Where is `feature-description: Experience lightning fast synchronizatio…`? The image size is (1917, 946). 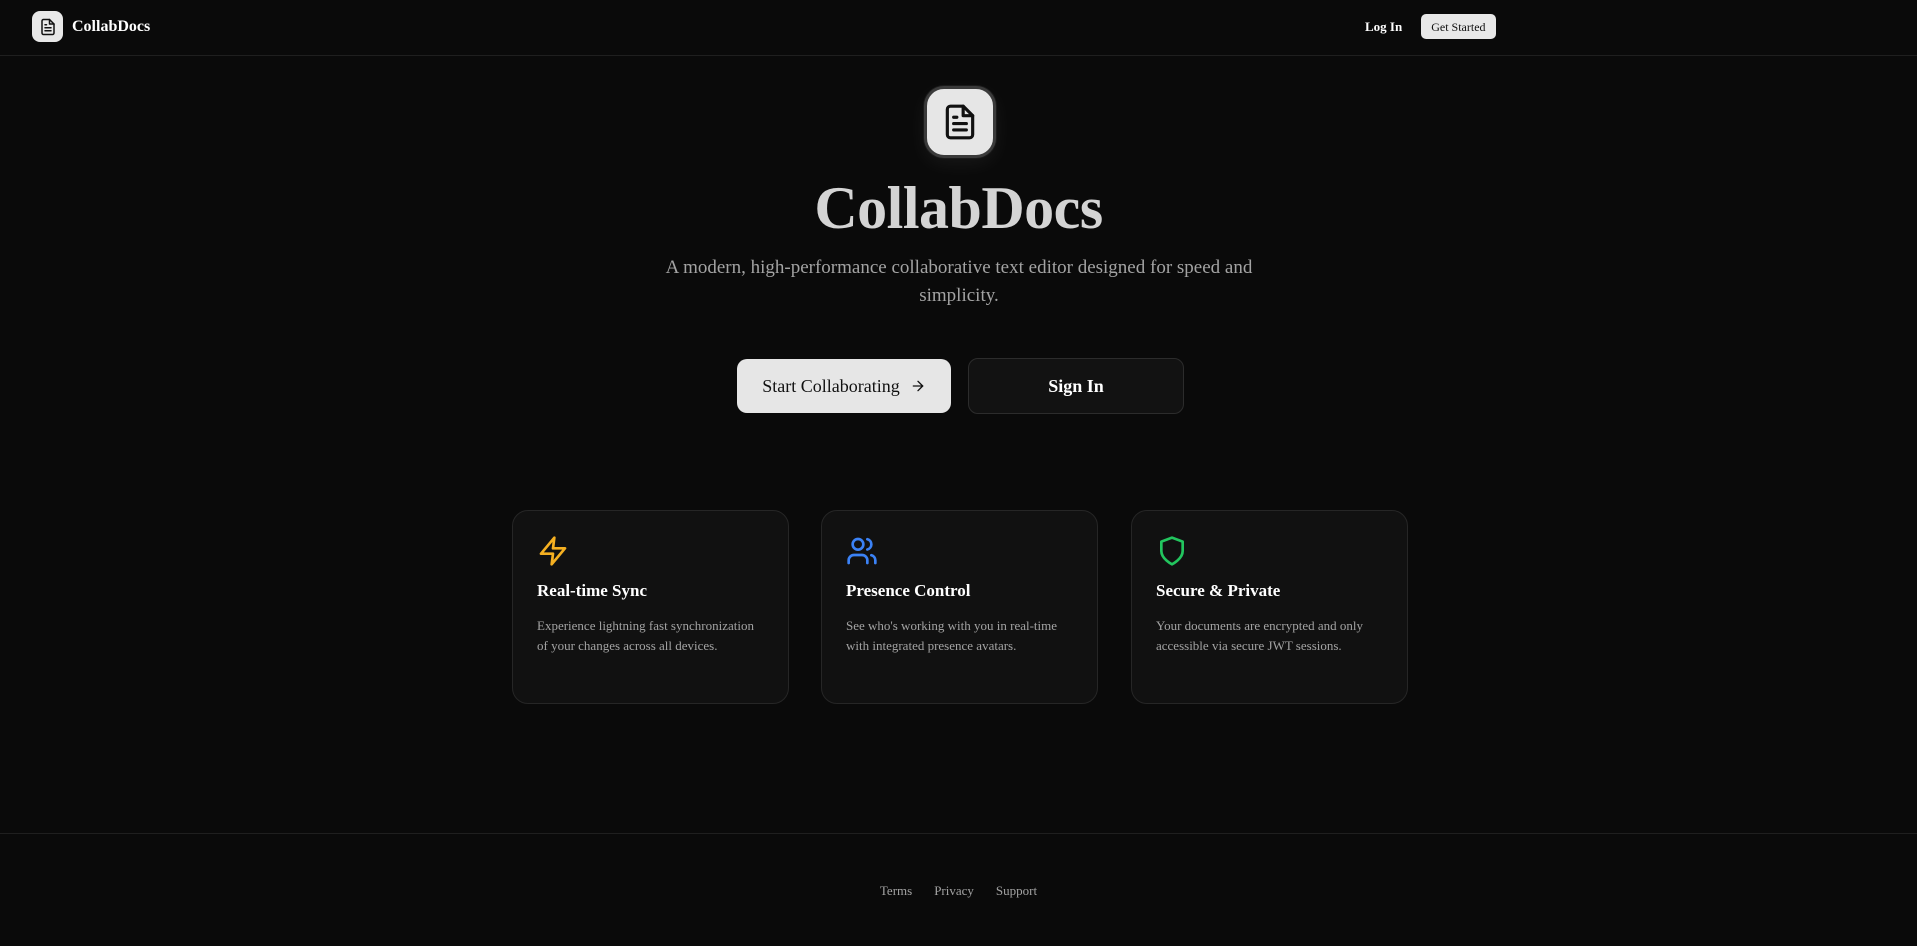
feature-description: Experience lightning fast synchronizatio… is located at coordinates (645, 635).